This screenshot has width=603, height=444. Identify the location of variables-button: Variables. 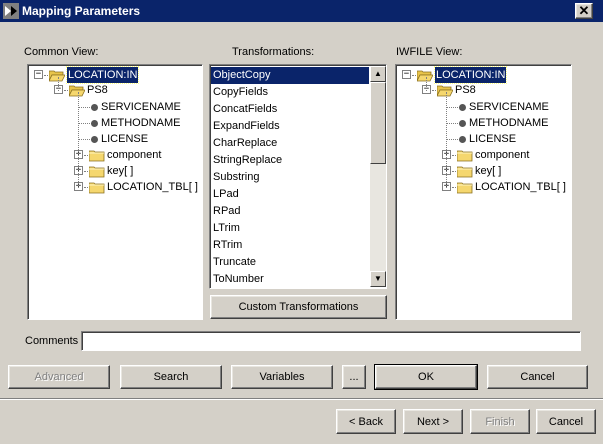
(282, 377).